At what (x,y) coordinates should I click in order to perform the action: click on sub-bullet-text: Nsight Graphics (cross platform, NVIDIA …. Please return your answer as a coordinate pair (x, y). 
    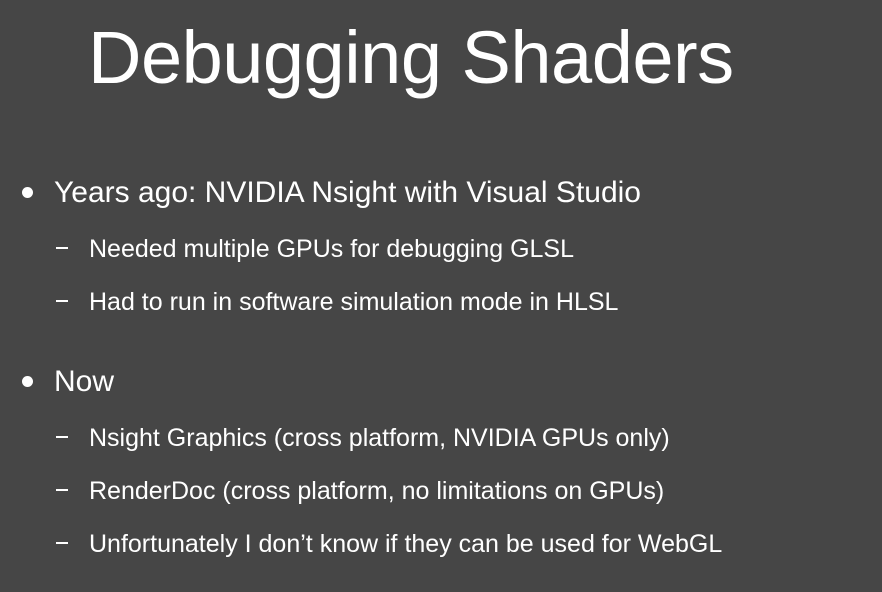
    Looking at the image, I should click on (379, 438).